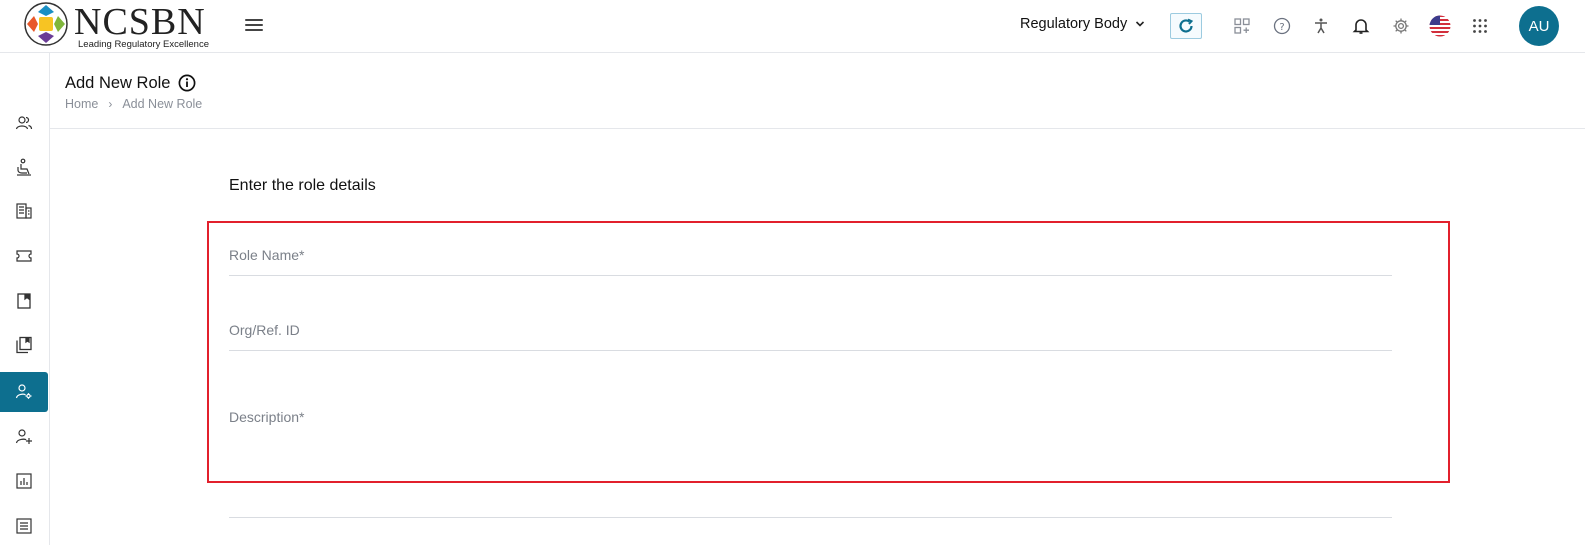 This screenshot has height=546, width=1585. I want to click on help-icon: ?, so click(1282, 26).